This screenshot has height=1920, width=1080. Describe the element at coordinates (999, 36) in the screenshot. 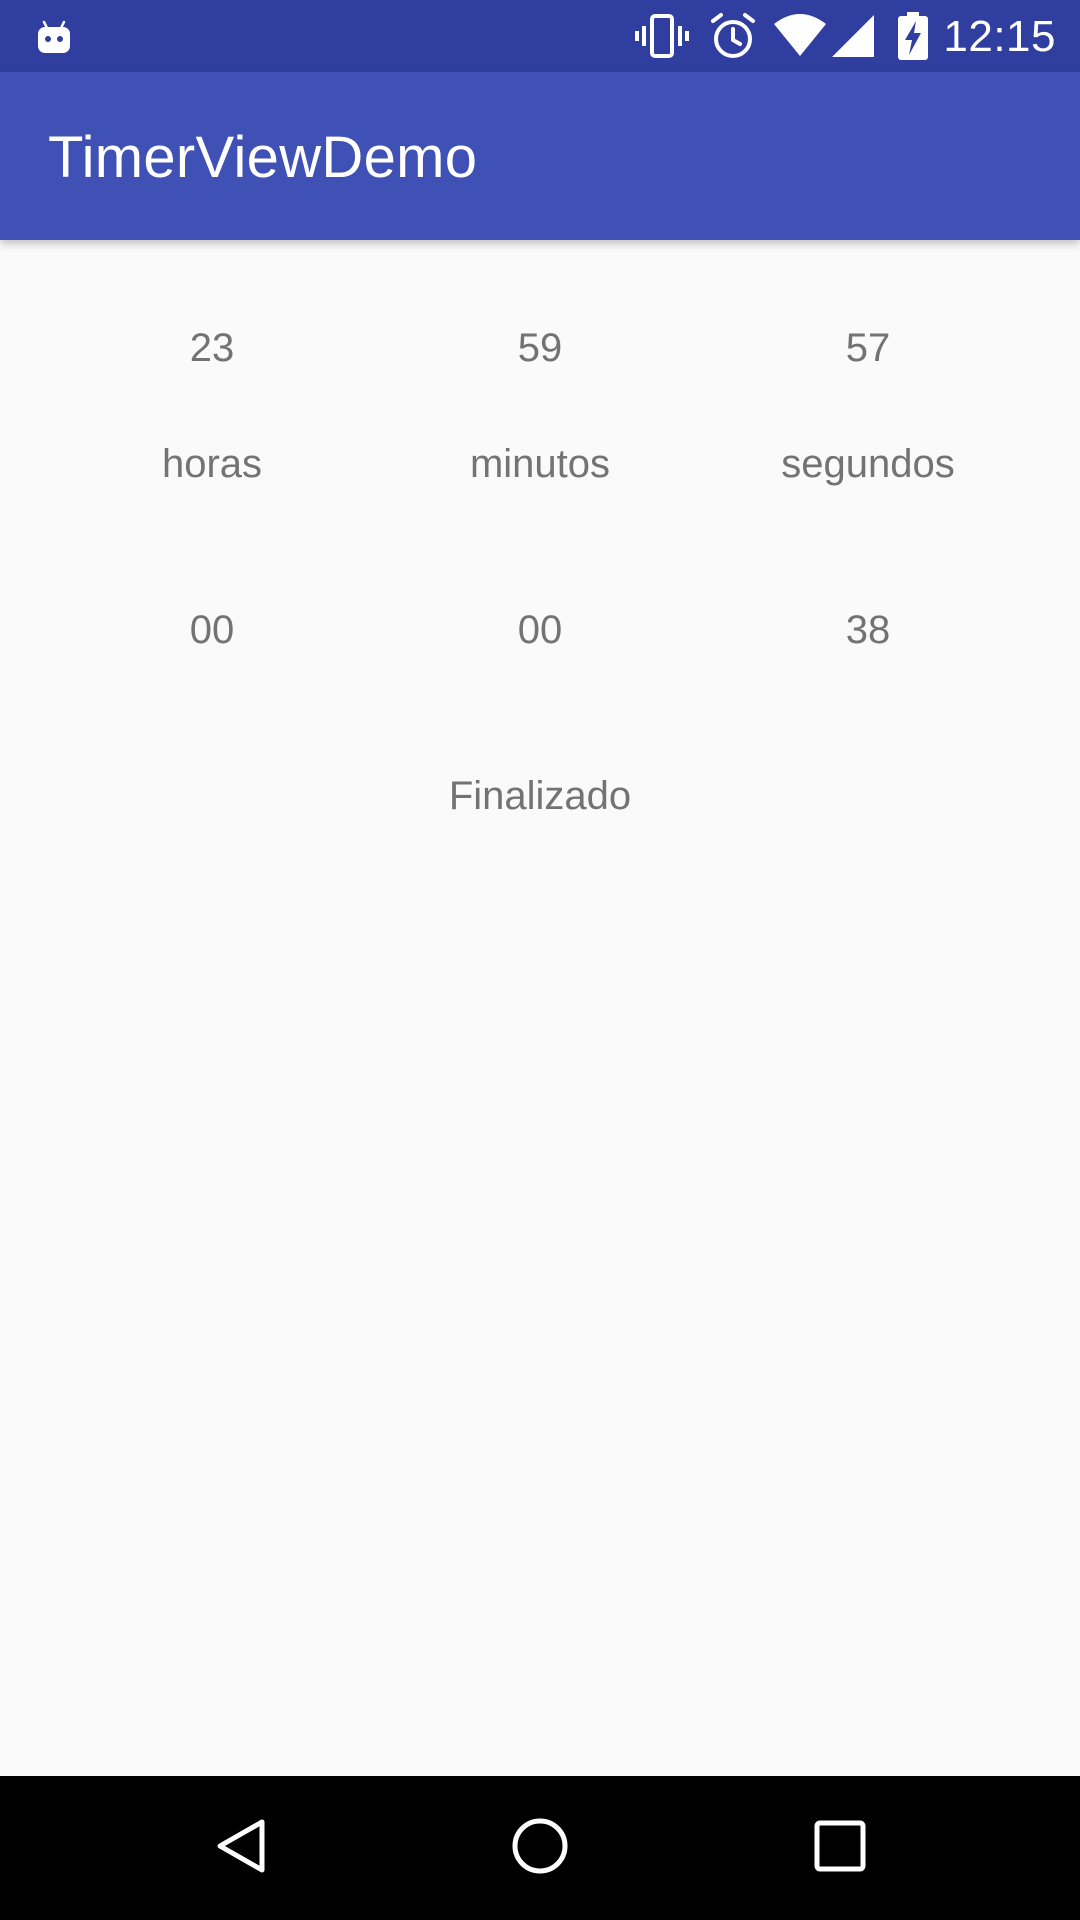

I see `status-time: 12:15` at that location.